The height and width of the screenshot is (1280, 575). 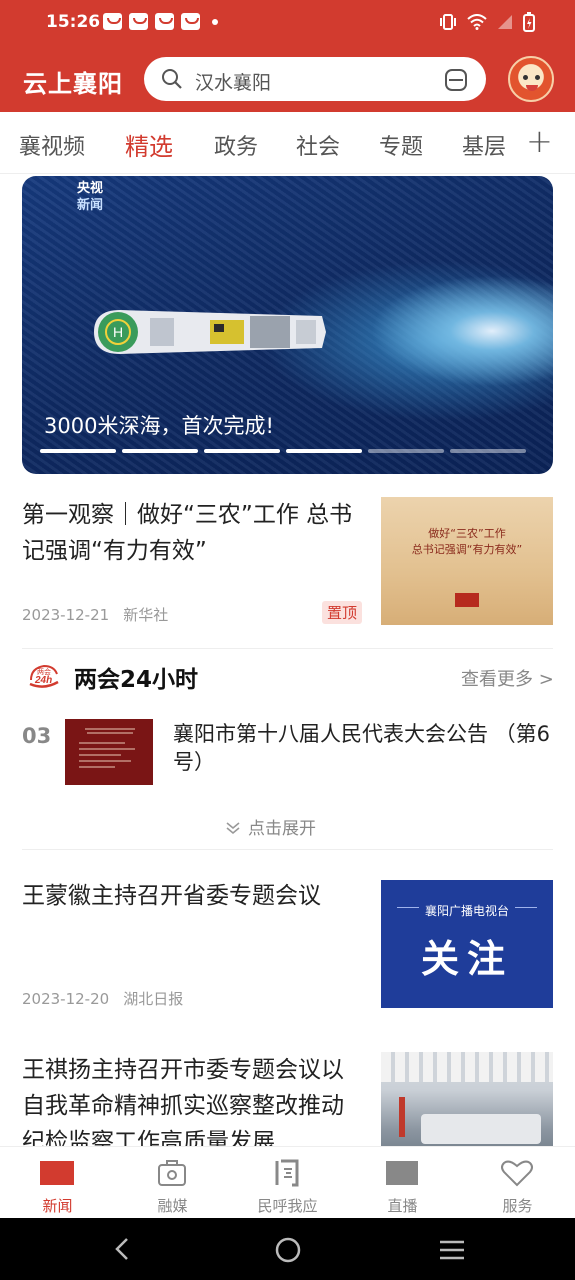 I want to click on lianghui-24h-icon: 两会 24h, so click(x=44, y=676).